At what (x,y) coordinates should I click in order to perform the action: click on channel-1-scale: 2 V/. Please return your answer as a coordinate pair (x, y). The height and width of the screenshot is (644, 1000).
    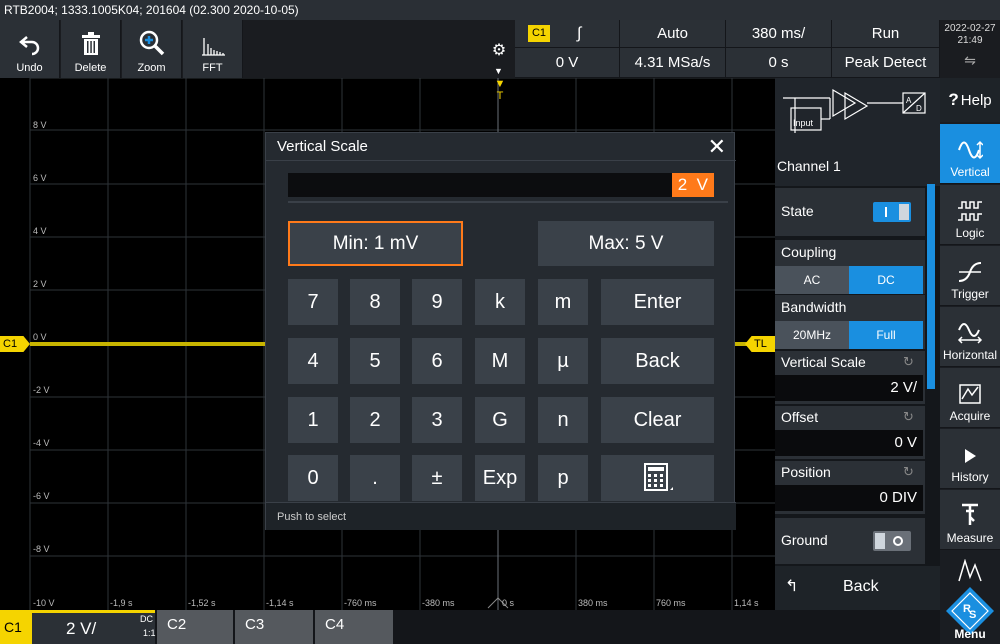
    Looking at the image, I should click on (81, 628).